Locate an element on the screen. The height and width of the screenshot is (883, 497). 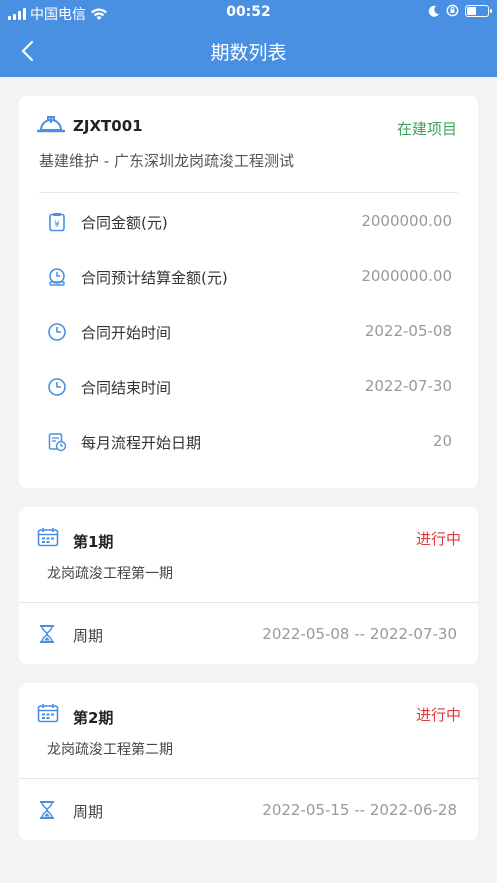
contract-amount-icon: ¥ is located at coordinates (57, 222).